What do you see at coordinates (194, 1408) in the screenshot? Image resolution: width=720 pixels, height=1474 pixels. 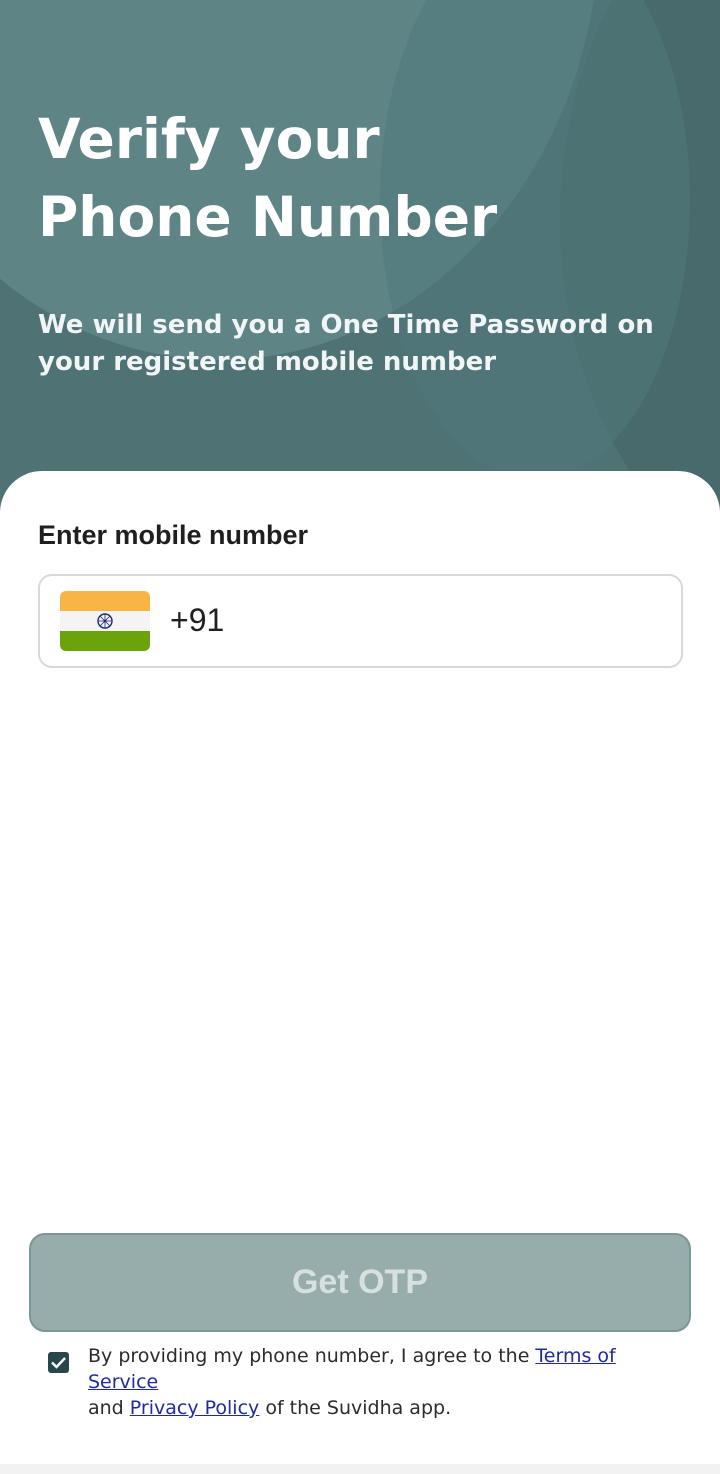 I see `privacy-policy-link: Privacy Policy` at bounding box center [194, 1408].